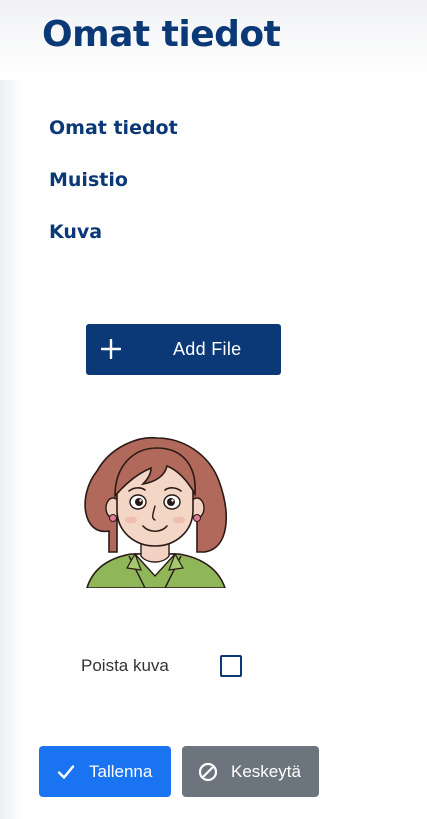 Image resolution: width=427 pixels, height=819 pixels. Describe the element at coordinates (161, 34) in the screenshot. I see `page-title: Omat tiedot` at that location.